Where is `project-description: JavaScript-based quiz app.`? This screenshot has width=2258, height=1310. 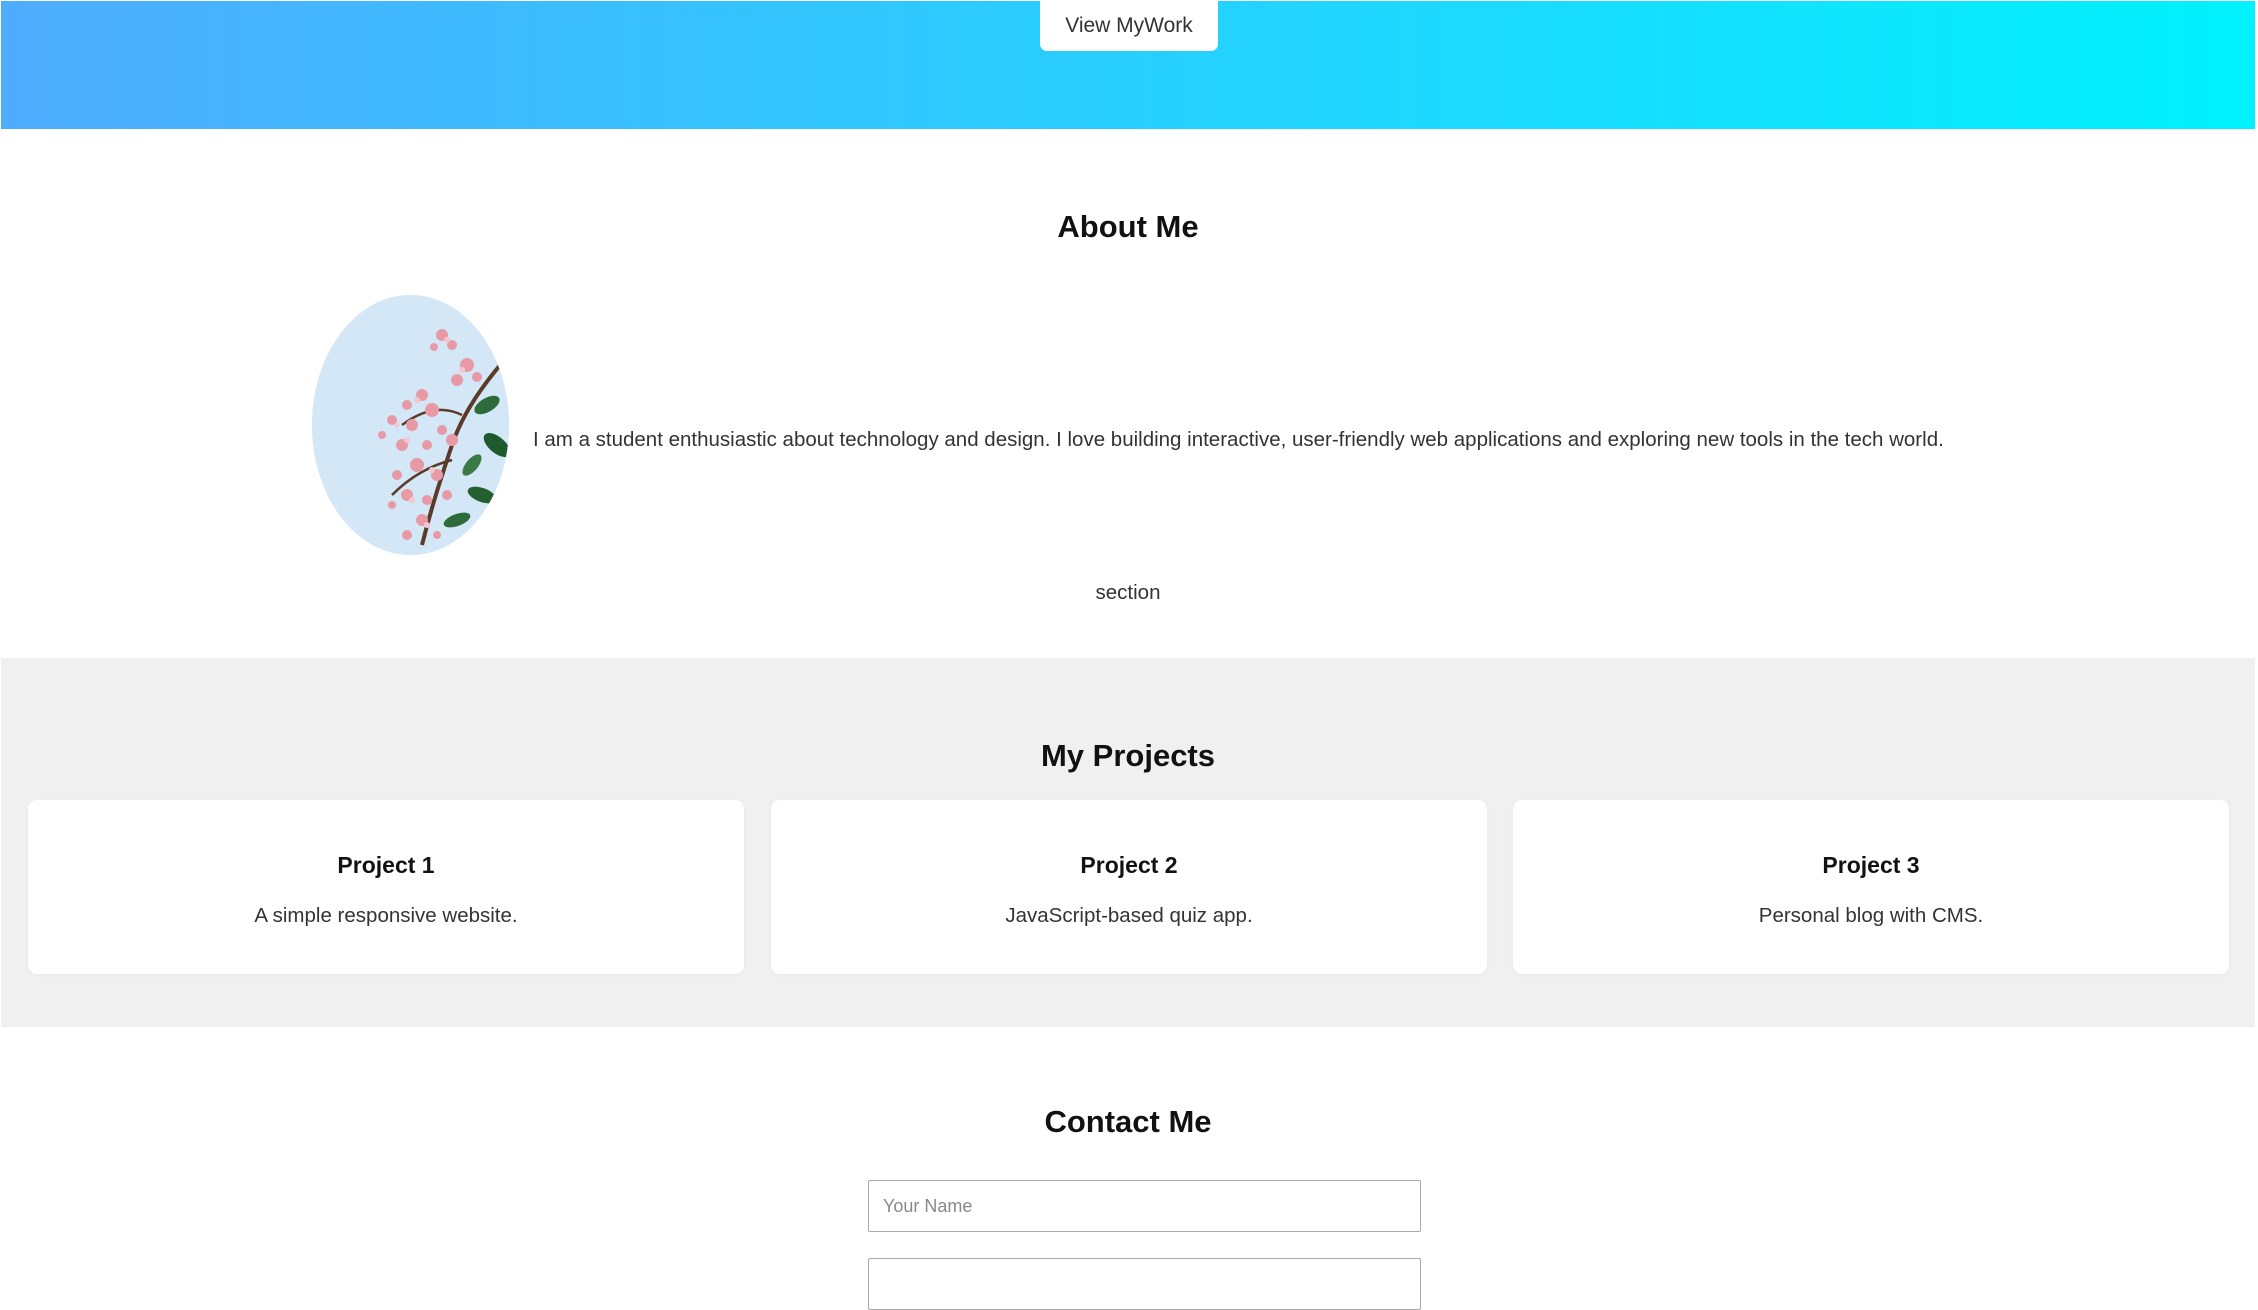
project-description: JavaScript-based quiz app. is located at coordinates (1129, 915).